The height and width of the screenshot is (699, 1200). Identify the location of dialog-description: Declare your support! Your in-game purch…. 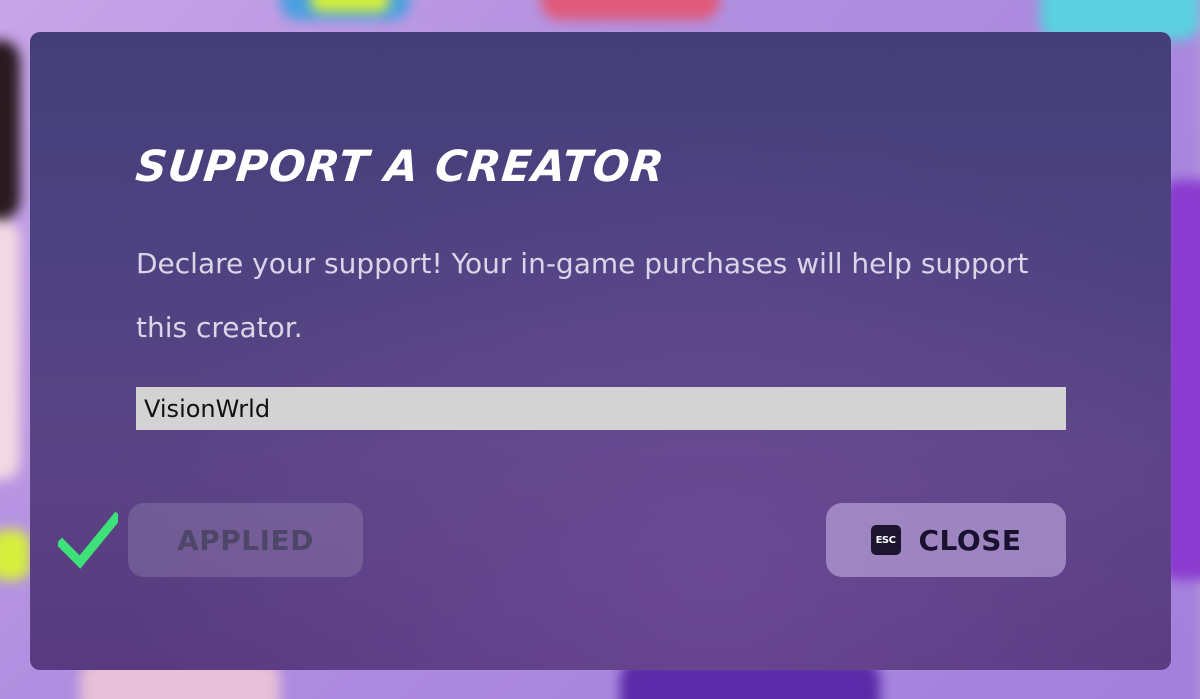
(582, 295).